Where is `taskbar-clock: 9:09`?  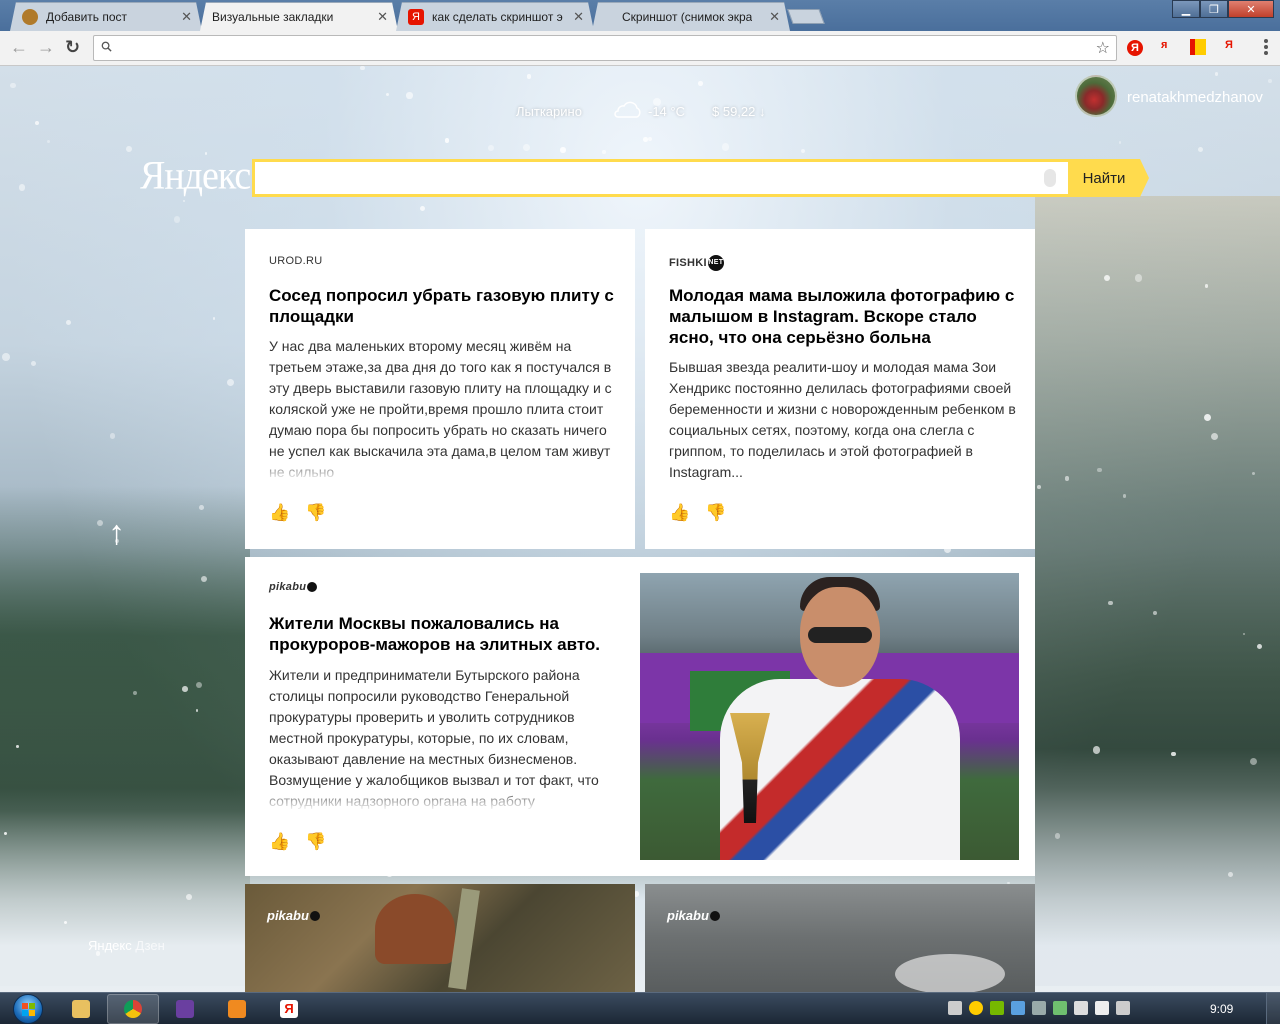 taskbar-clock: 9:09 is located at coordinates (1221, 1009).